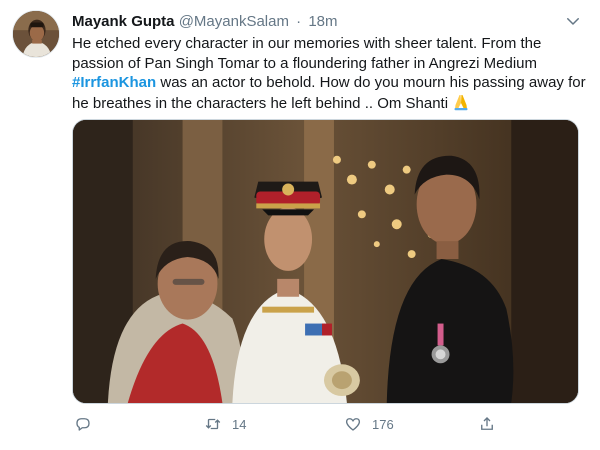  Describe the element at coordinates (369, 424) in the screenshot. I see `like-button: 176` at that location.